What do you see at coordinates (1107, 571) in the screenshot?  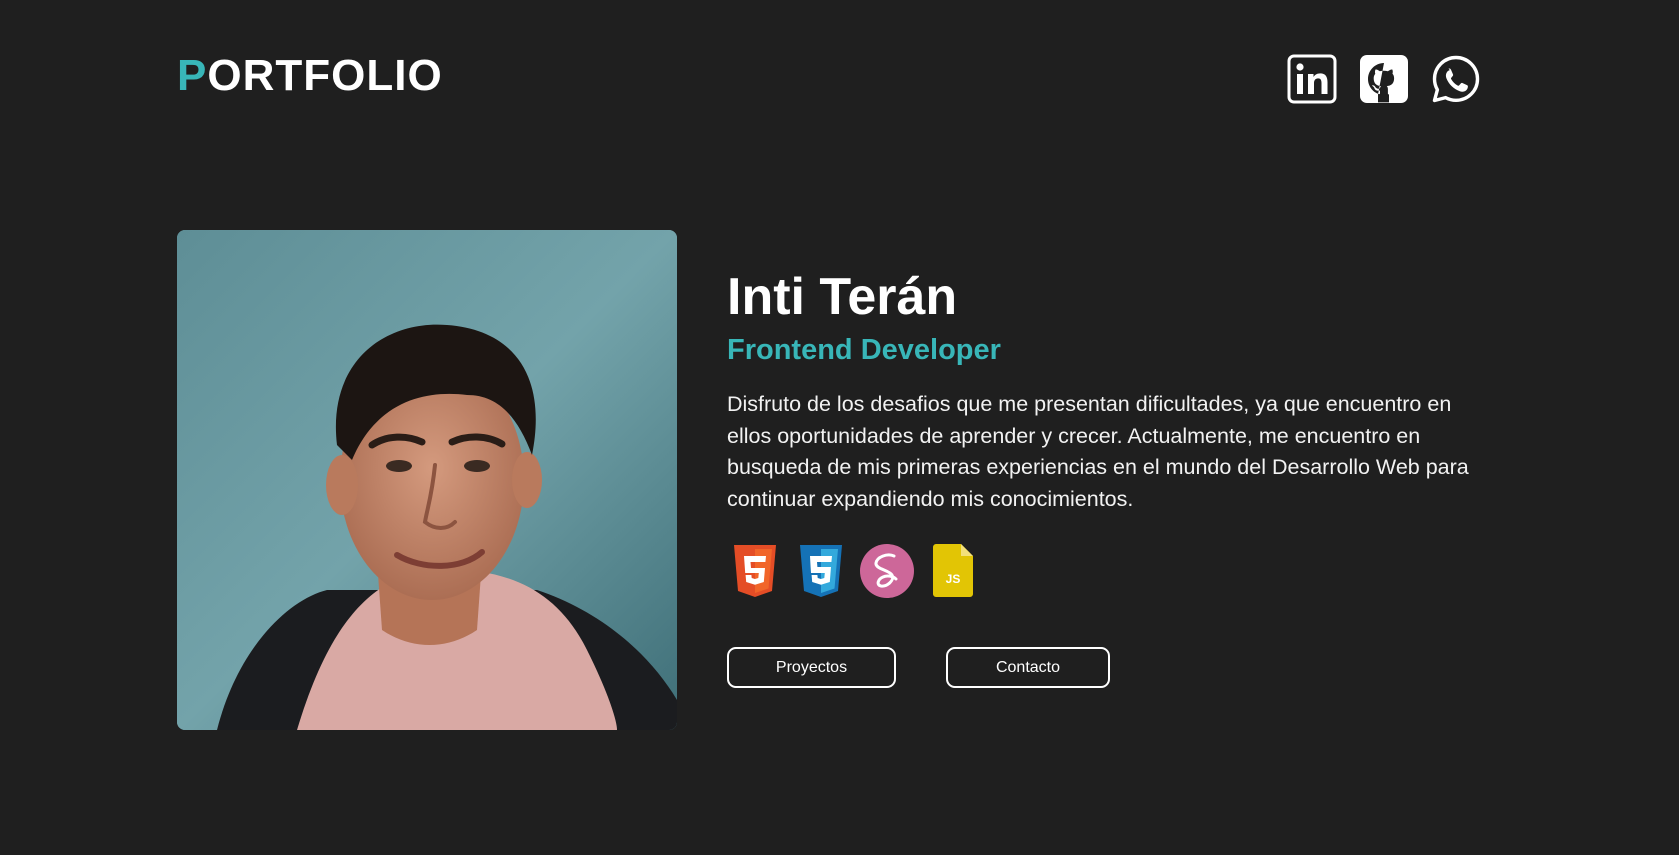 I see `tech-stack: JS` at bounding box center [1107, 571].